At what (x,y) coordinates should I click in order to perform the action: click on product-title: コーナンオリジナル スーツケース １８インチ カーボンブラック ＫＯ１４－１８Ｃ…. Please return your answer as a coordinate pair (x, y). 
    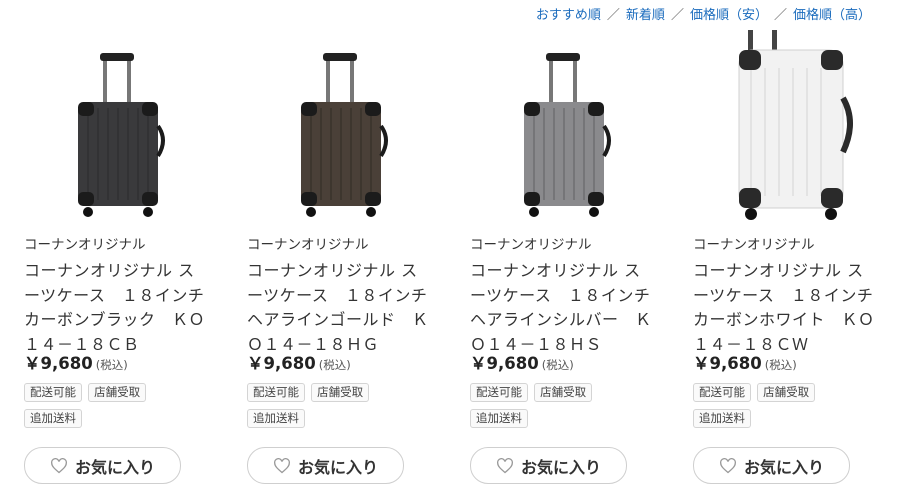
    Looking at the image, I should click on (122, 308).